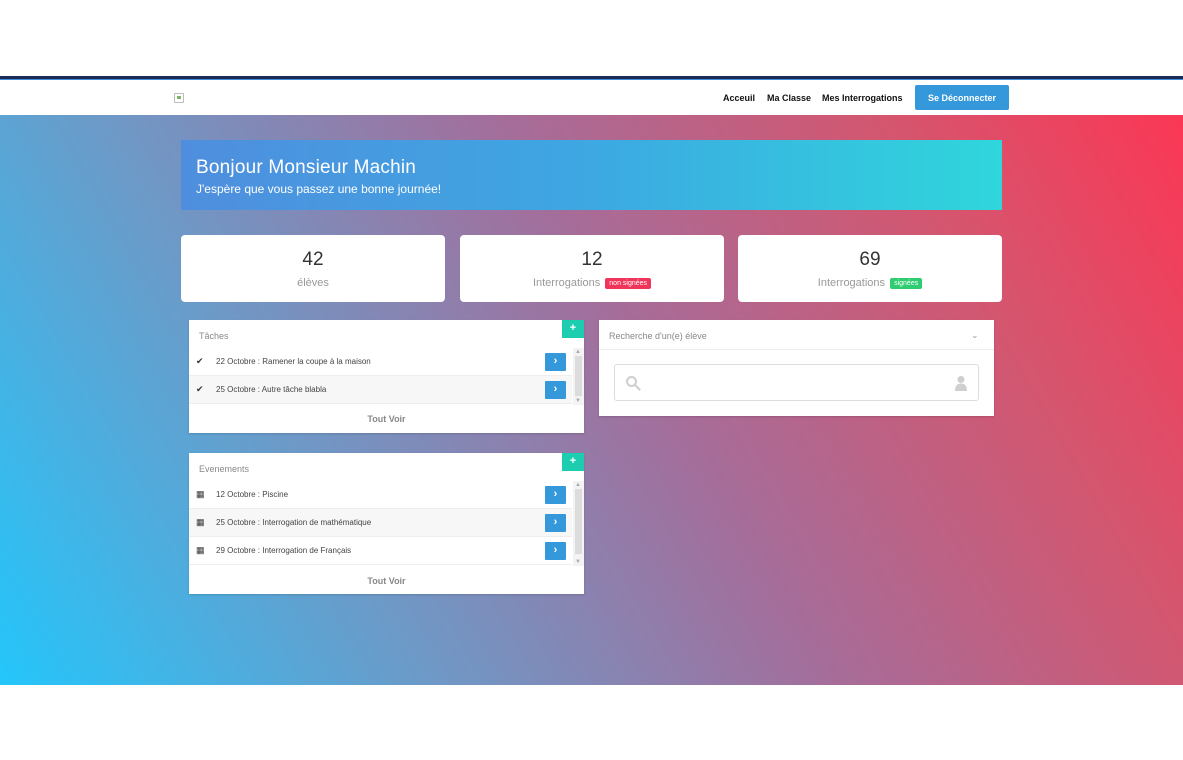 This screenshot has width=1183, height=760. What do you see at coordinates (862, 98) in the screenshot?
I see `nav-link-mes-interrogations: Mes Interrogations` at bounding box center [862, 98].